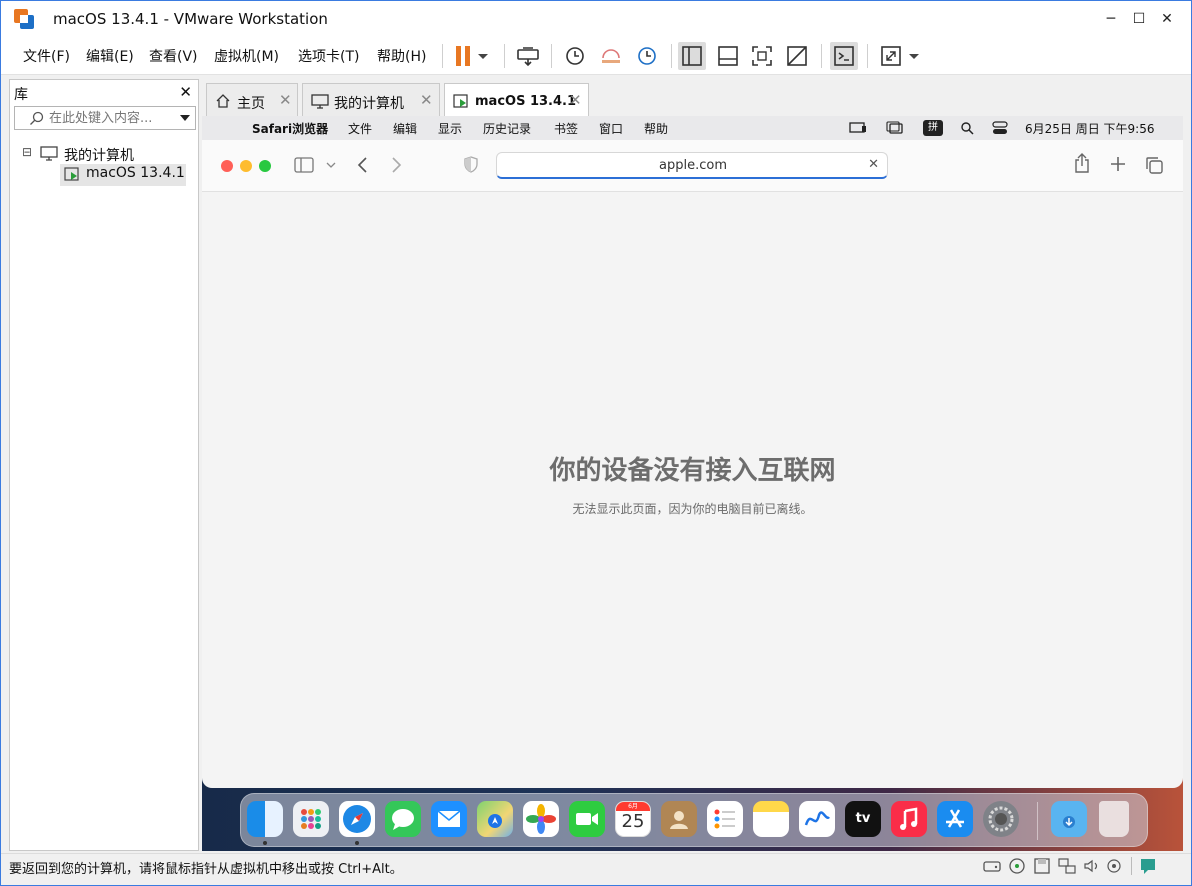 Image resolution: width=1192 pixels, height=886 pixels. What do you see at coordinates (1001, 819) in the screenshot?
I see `system-settings-icon` at bounding box center [1001, 819].